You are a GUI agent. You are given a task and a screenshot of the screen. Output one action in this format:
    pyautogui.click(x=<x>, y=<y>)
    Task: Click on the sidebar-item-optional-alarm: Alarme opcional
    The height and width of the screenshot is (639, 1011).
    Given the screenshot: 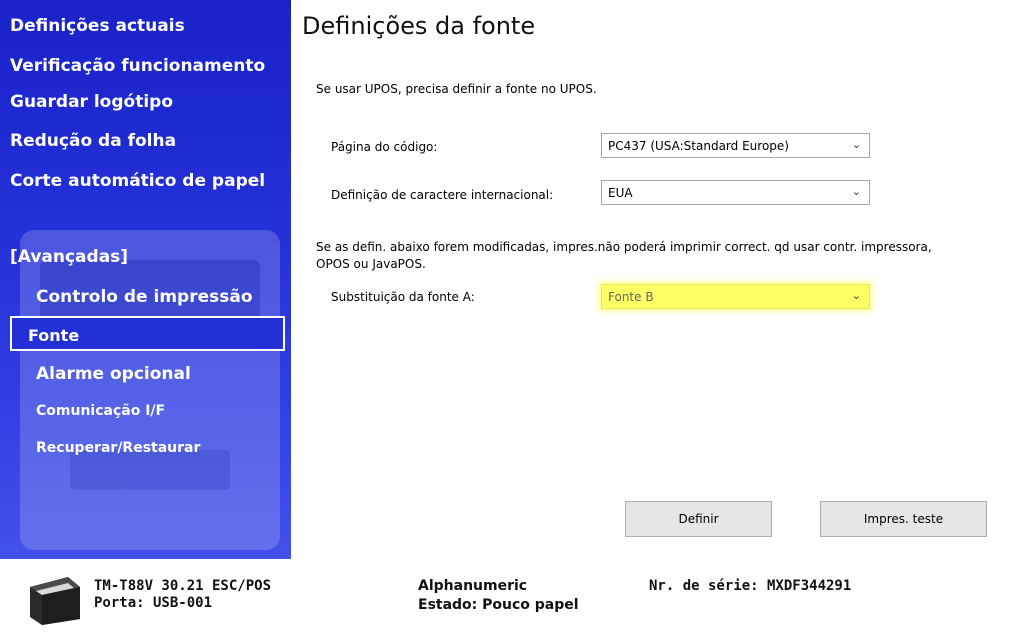 What is the action you would take?
    pyautogui.click(x=113, y=374)
    